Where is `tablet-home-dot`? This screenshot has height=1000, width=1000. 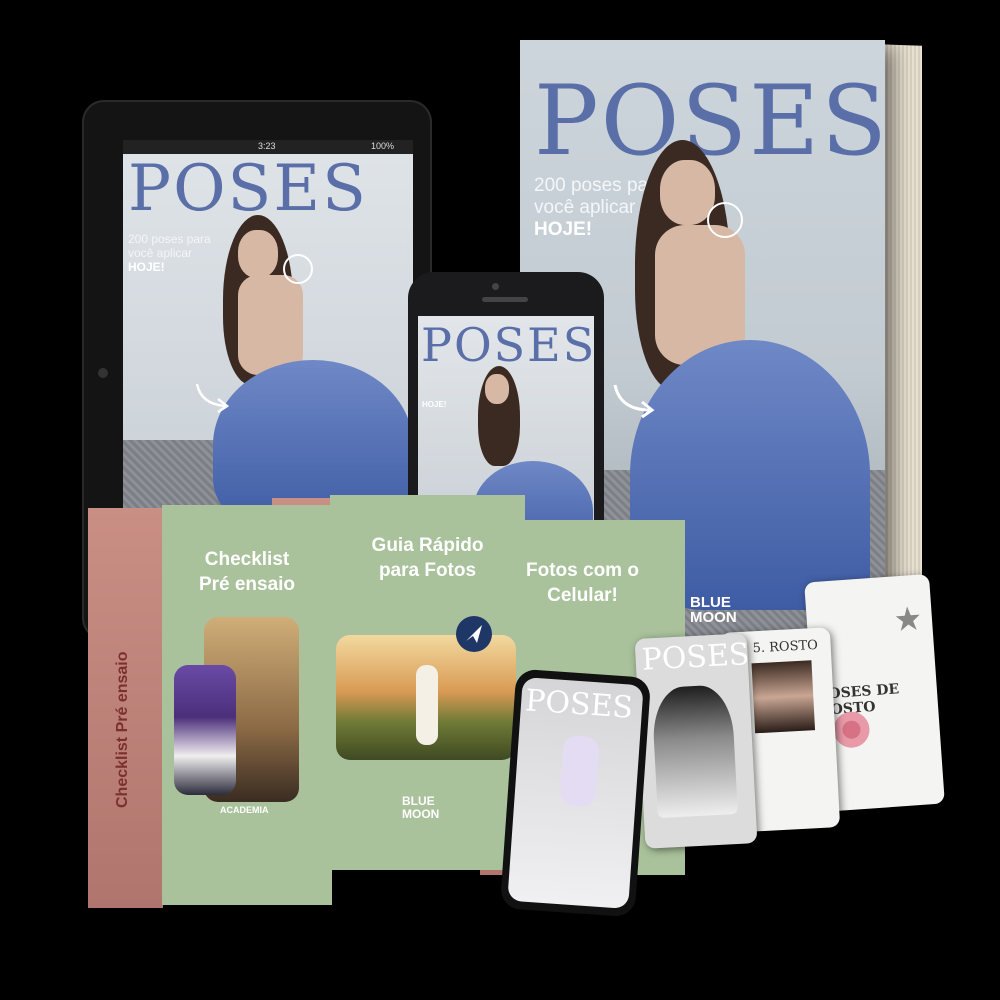 tablet-home-dot is located at coordinates (103, 373).